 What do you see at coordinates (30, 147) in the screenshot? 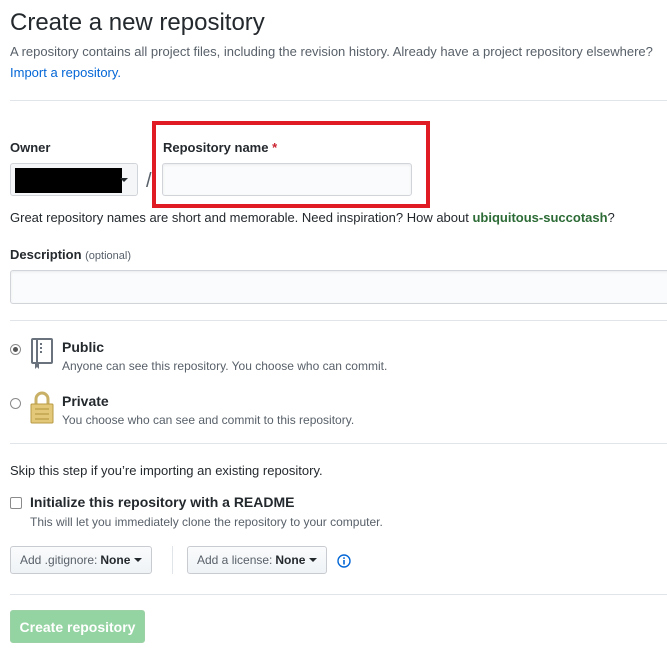
I see `owner-label: Owner` at bounding box center [30, 147].